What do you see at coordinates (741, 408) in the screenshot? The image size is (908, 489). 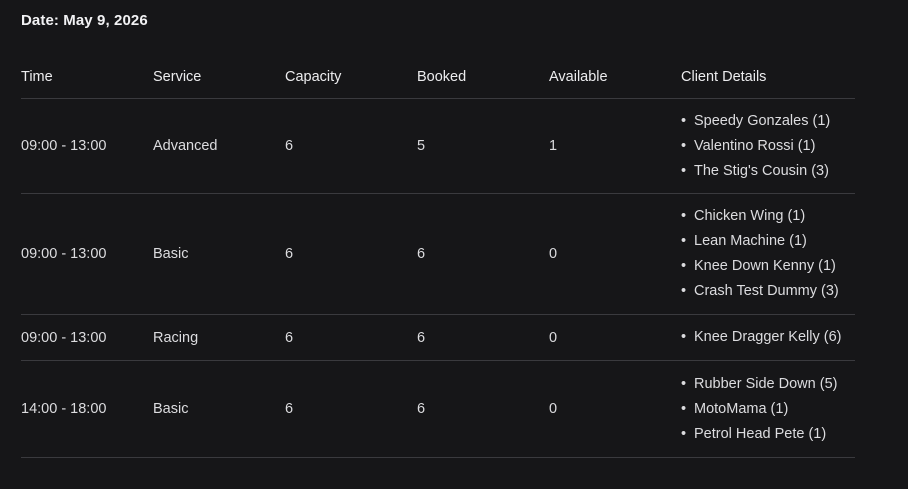 I see `client-entry: MotoMama (1)` at bounding box center [741, 408].